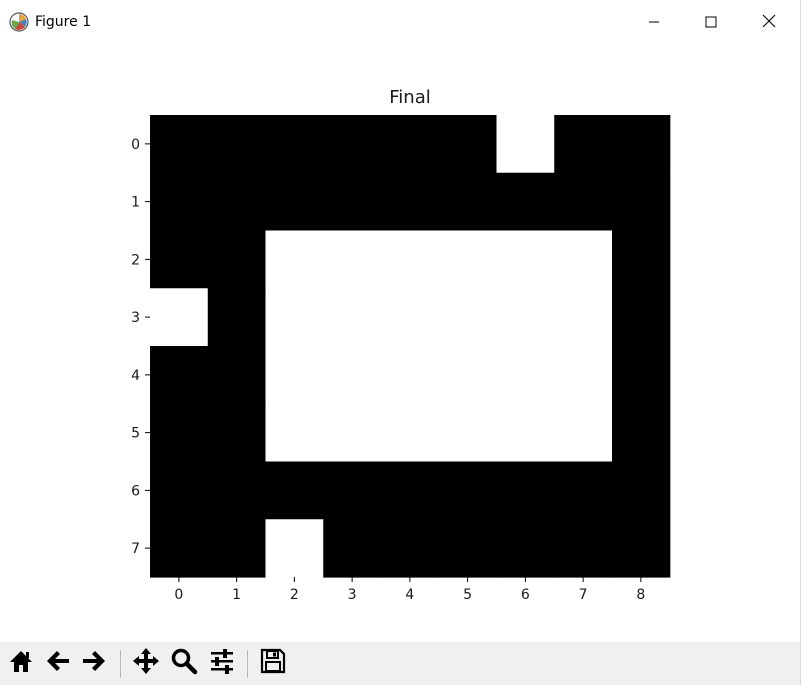  Describe the element at coordinates (63, 22) in the screenshot. I see `window-title: Figure 1` at that location.